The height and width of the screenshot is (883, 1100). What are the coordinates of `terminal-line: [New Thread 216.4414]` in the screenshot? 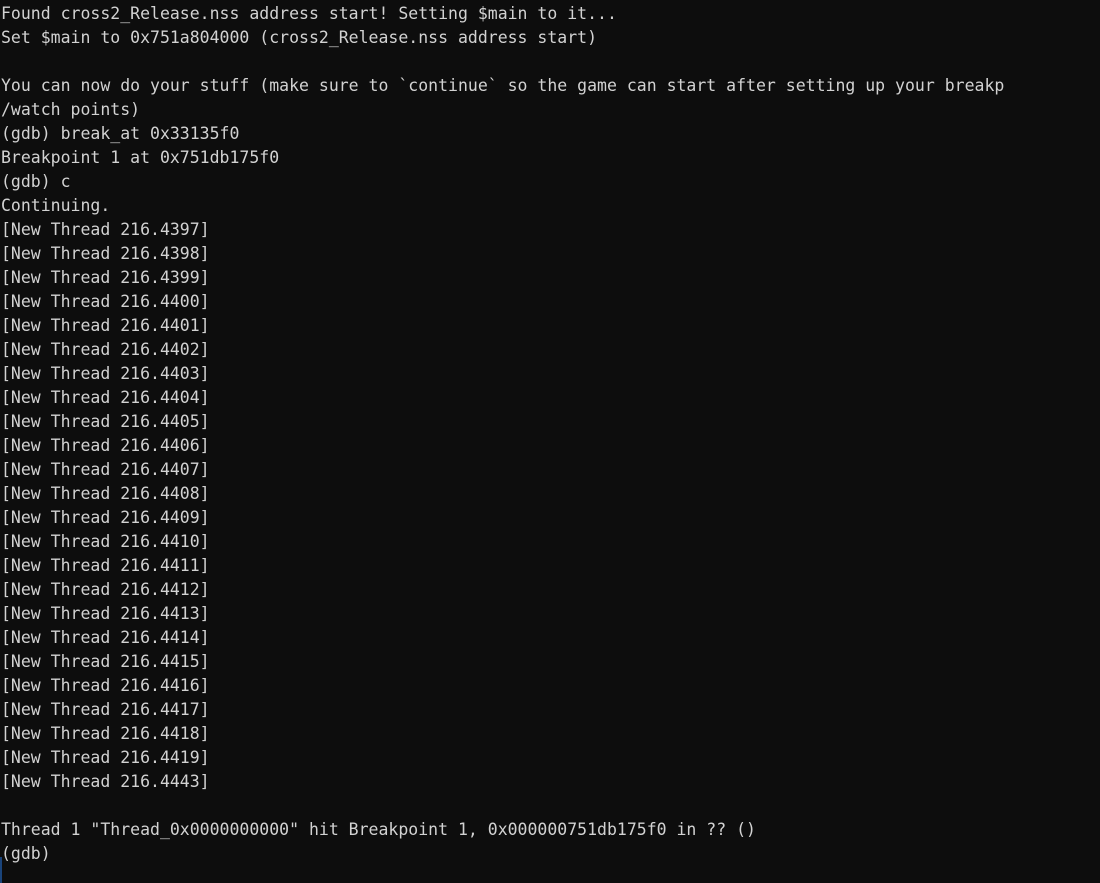 It's located at (105, 637).